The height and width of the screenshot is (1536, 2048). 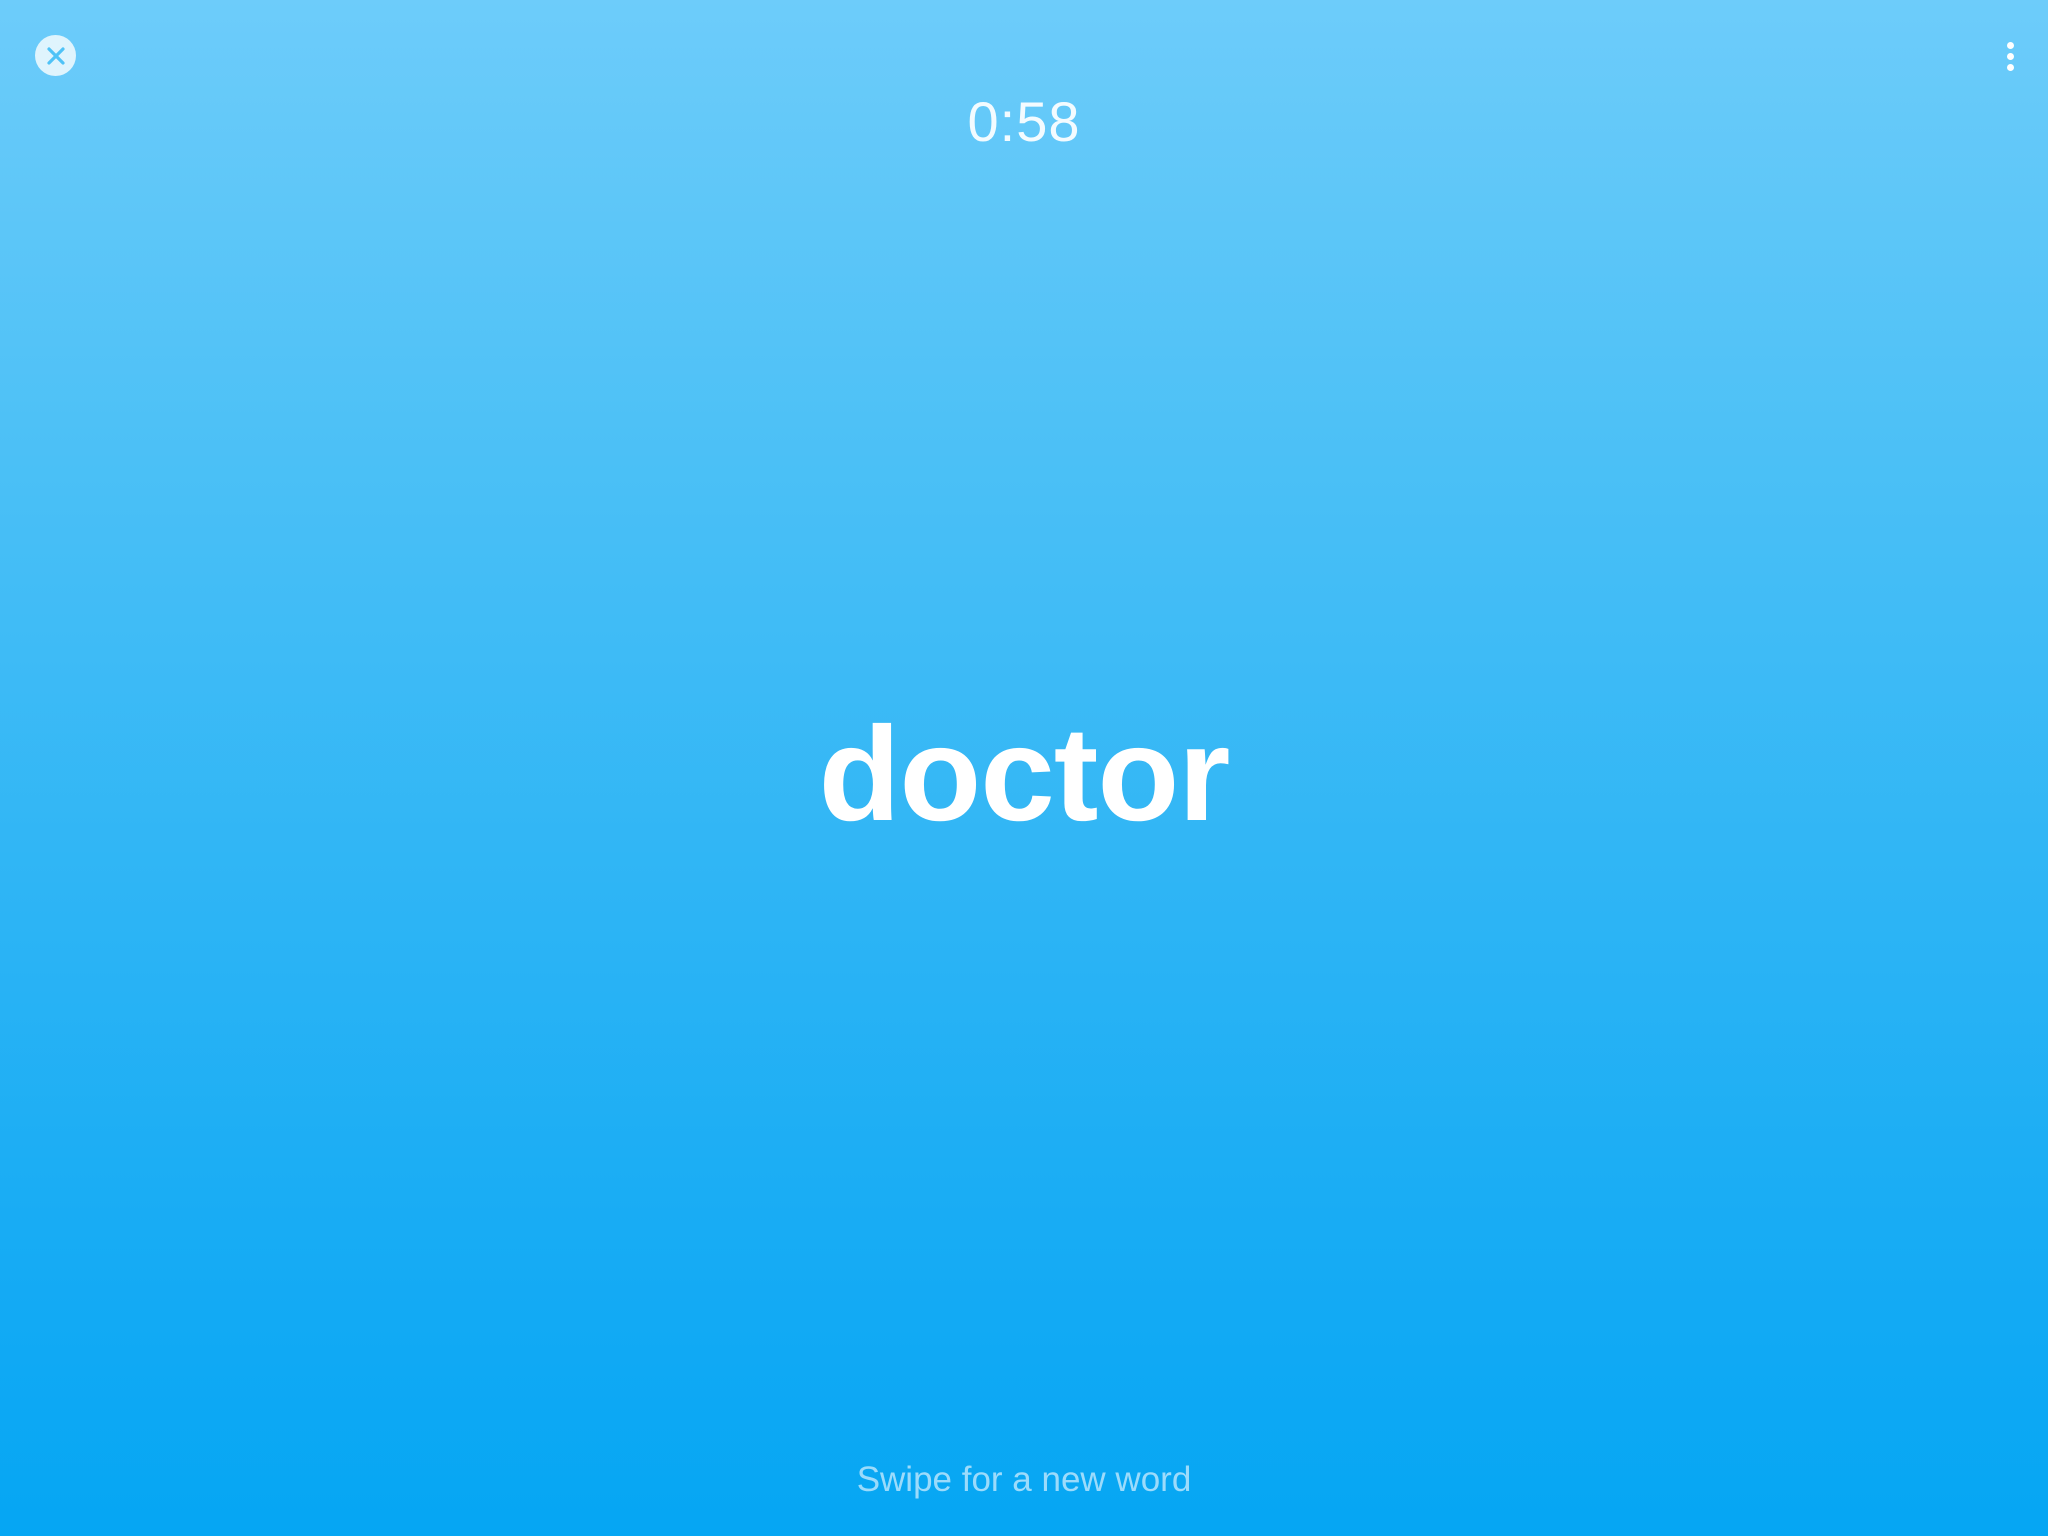 I want to click on close-button, so click(x=55, y=55).